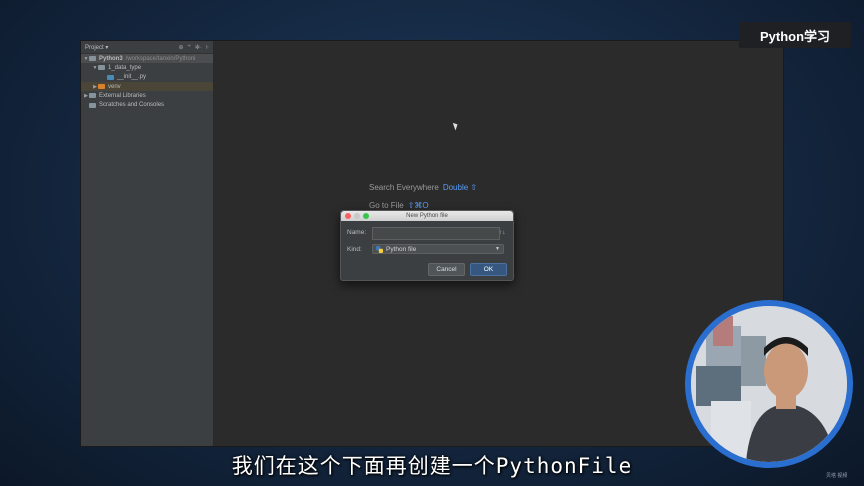 The height and width of the screenshot is (486, 864). I want to click on gear-icon: ✻·, so click(198, 47).